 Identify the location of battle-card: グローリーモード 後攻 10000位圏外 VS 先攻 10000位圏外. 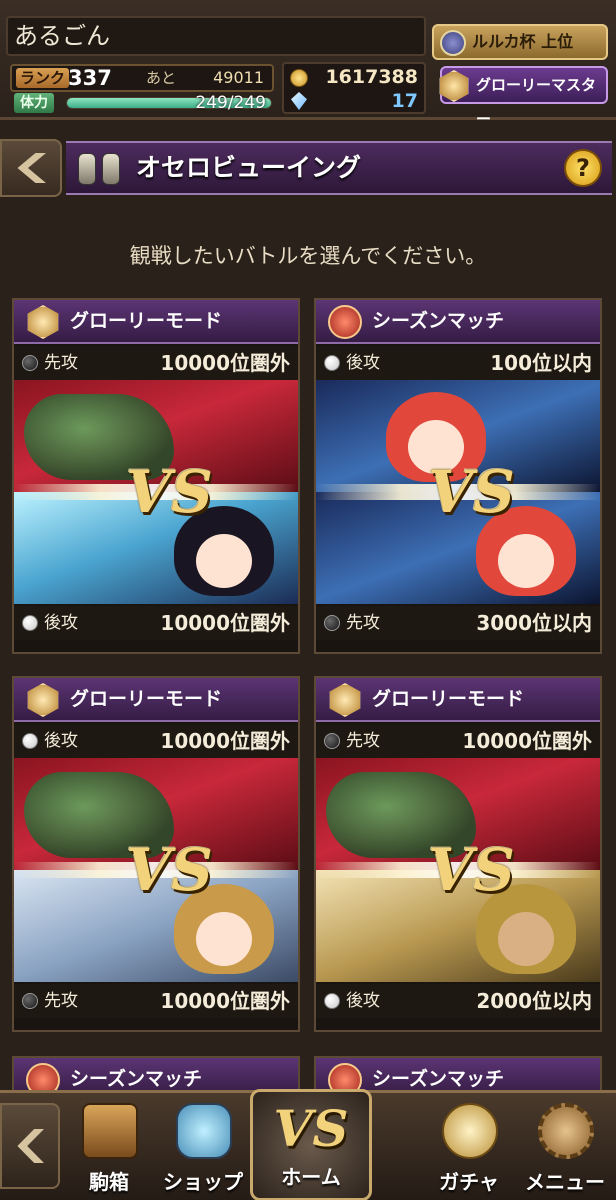
(156, 854).